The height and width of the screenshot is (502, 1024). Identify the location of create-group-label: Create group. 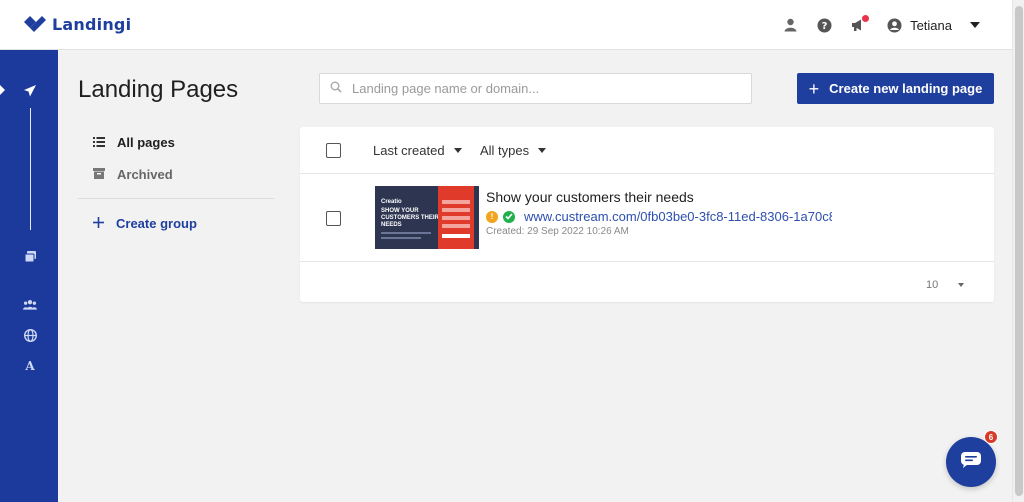
(156, 223).